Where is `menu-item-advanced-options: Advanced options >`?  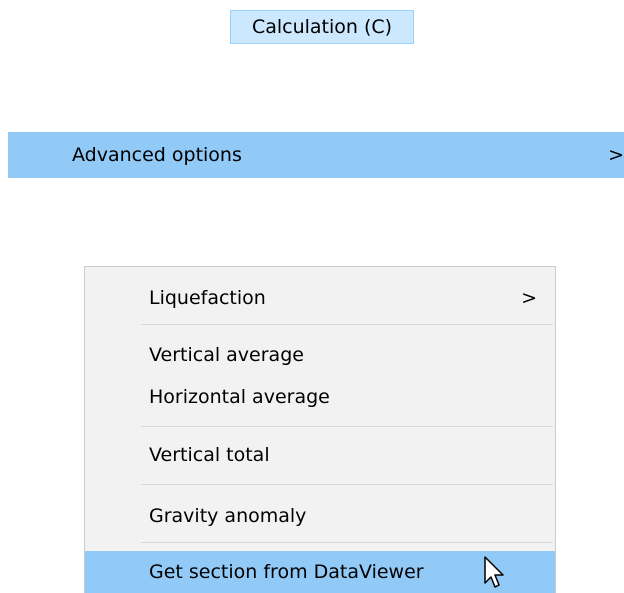 menu-item-advanced-options: Advanced options > is located at coordinates (316, 155).